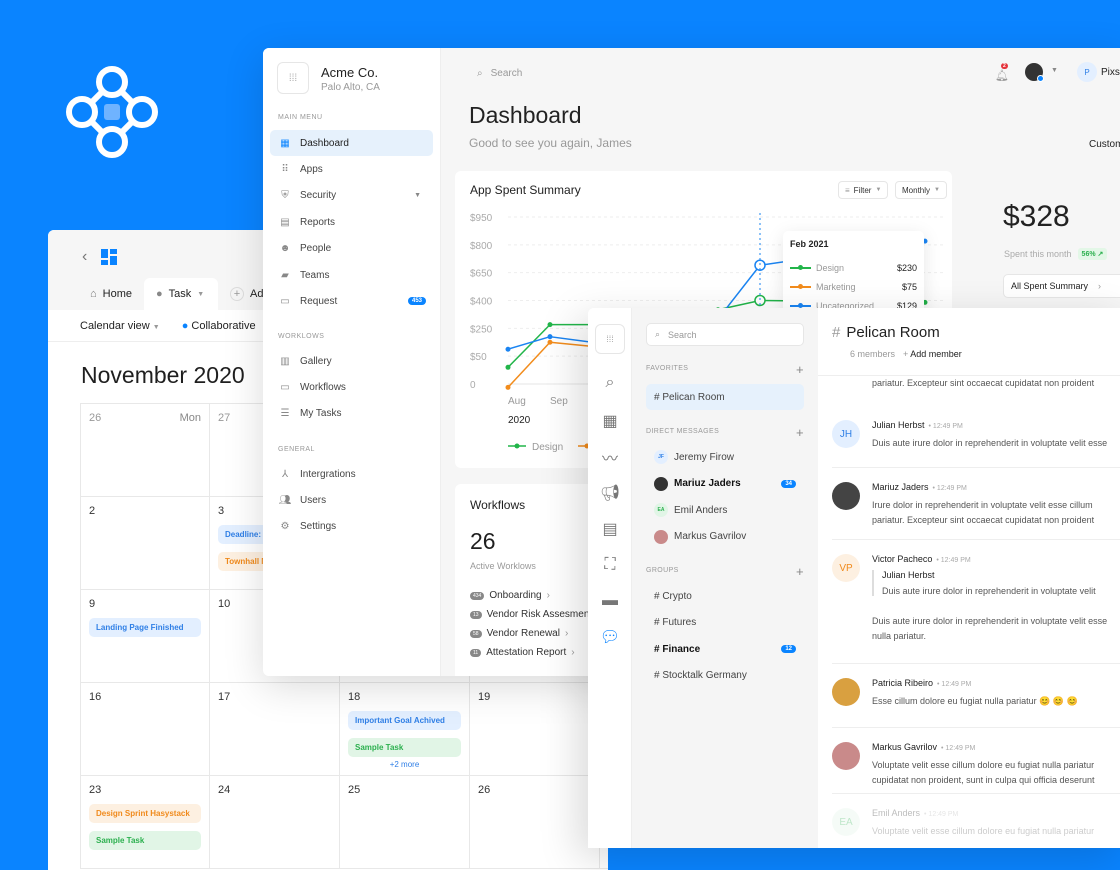 The height and width of the screenshot is (870, 1120). I want to click on series-line-design, so click(529, 346).